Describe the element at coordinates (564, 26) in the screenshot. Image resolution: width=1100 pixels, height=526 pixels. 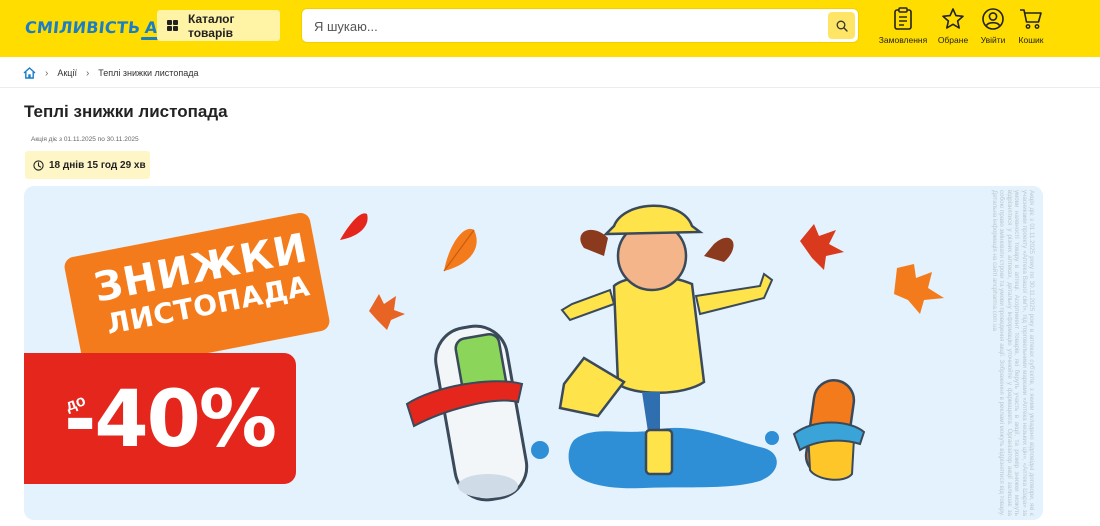
I see `search-input` at that location.